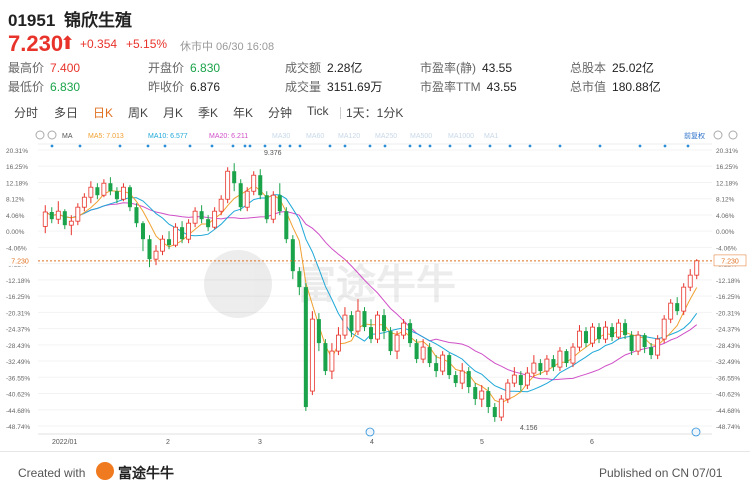 This screenshot has height=494, width=750. I want to click on stat-label: 昨收价, so click(166, 87).